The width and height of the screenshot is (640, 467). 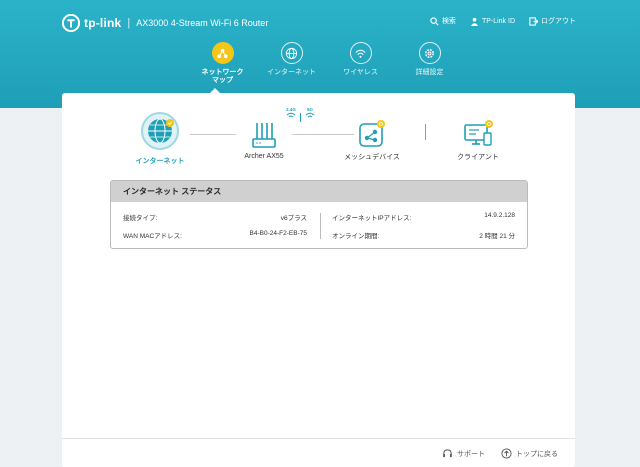 I want to click on node-client-label: クライアント, so click(x=478, y=157).